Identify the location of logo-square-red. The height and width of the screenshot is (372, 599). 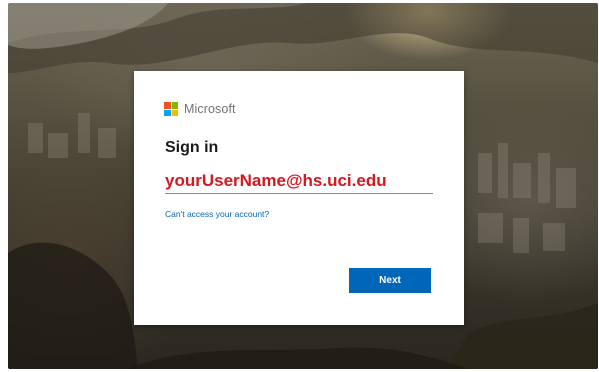
(167, 105).